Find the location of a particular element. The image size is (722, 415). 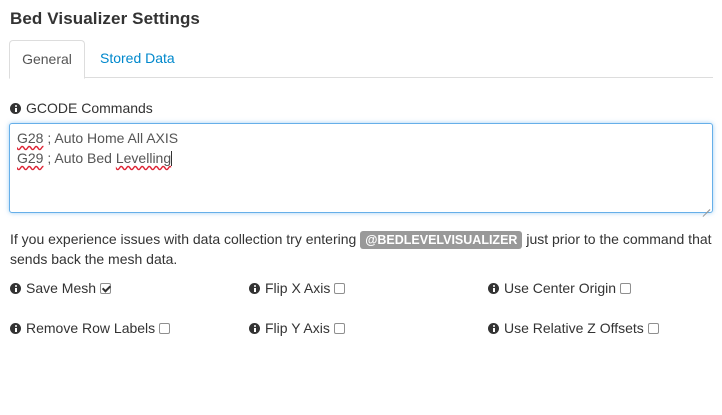

gcode-line-comment: ; Auto Home All AXIS is located at coordinates (111, 138).